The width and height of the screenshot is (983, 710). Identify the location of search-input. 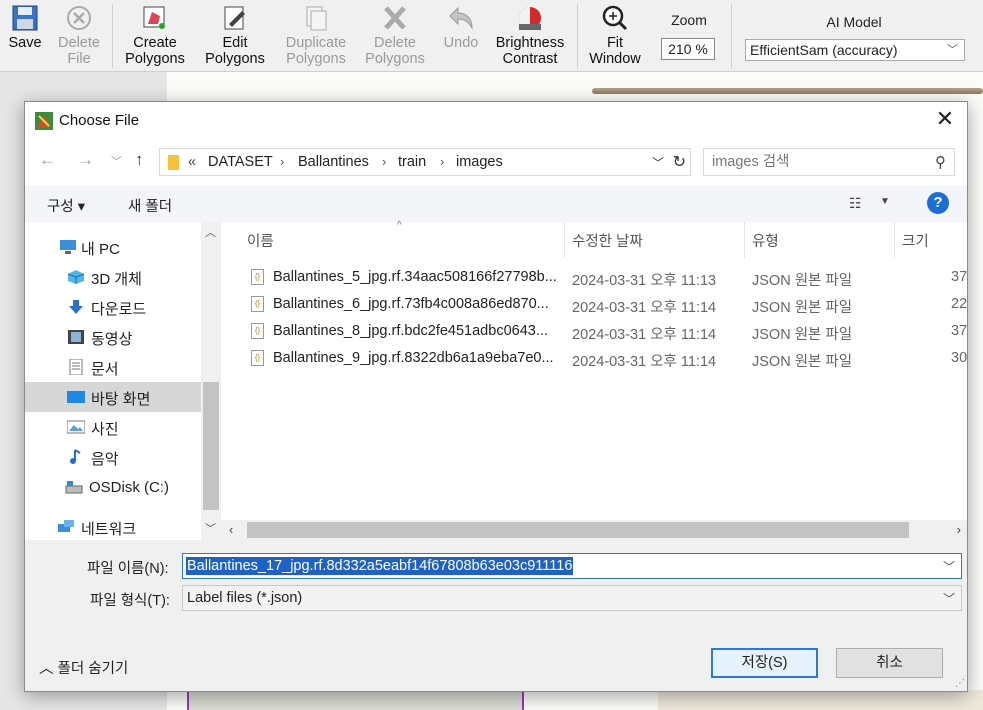
(812, 162).